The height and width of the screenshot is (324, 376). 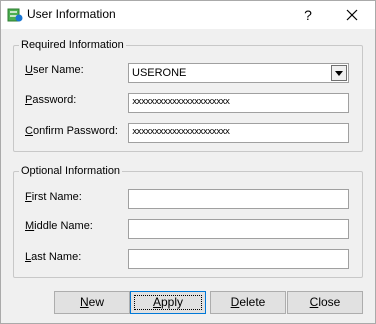 I want to click on required-information-legend: Required Information, so click(x=72, y=45).